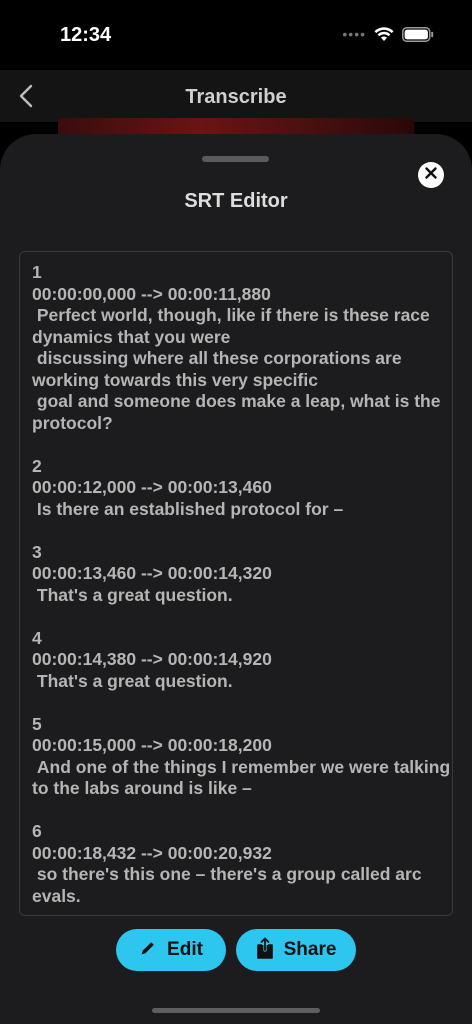 The image size is (472, 1024). I want to click on status-bar: 12:34 ••••, so click(236, 35).